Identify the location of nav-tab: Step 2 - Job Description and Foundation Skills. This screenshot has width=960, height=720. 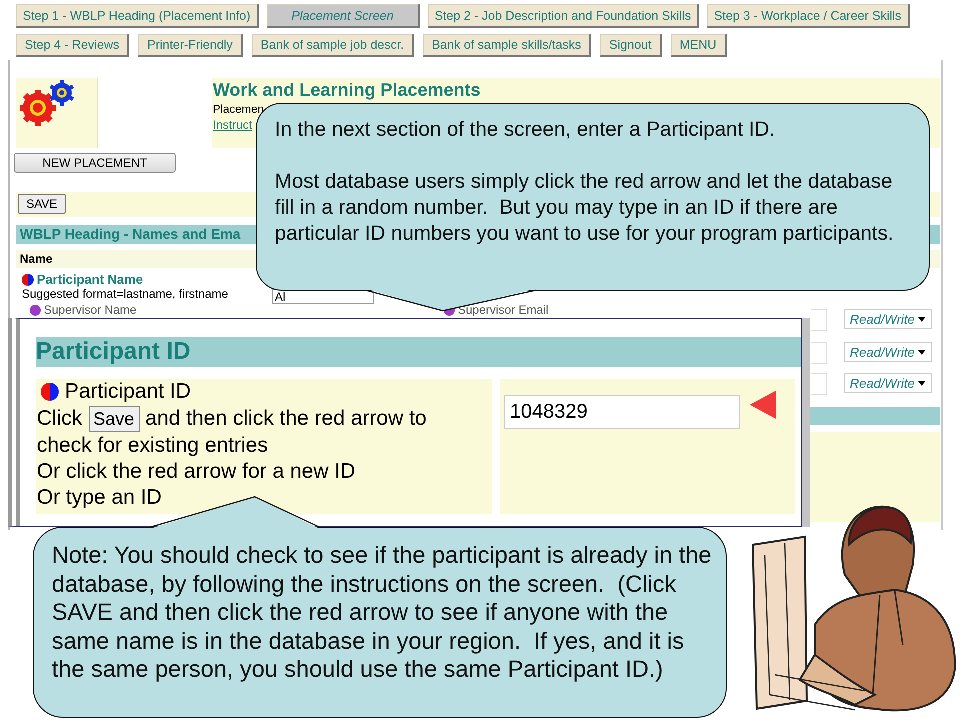
(564, 16).